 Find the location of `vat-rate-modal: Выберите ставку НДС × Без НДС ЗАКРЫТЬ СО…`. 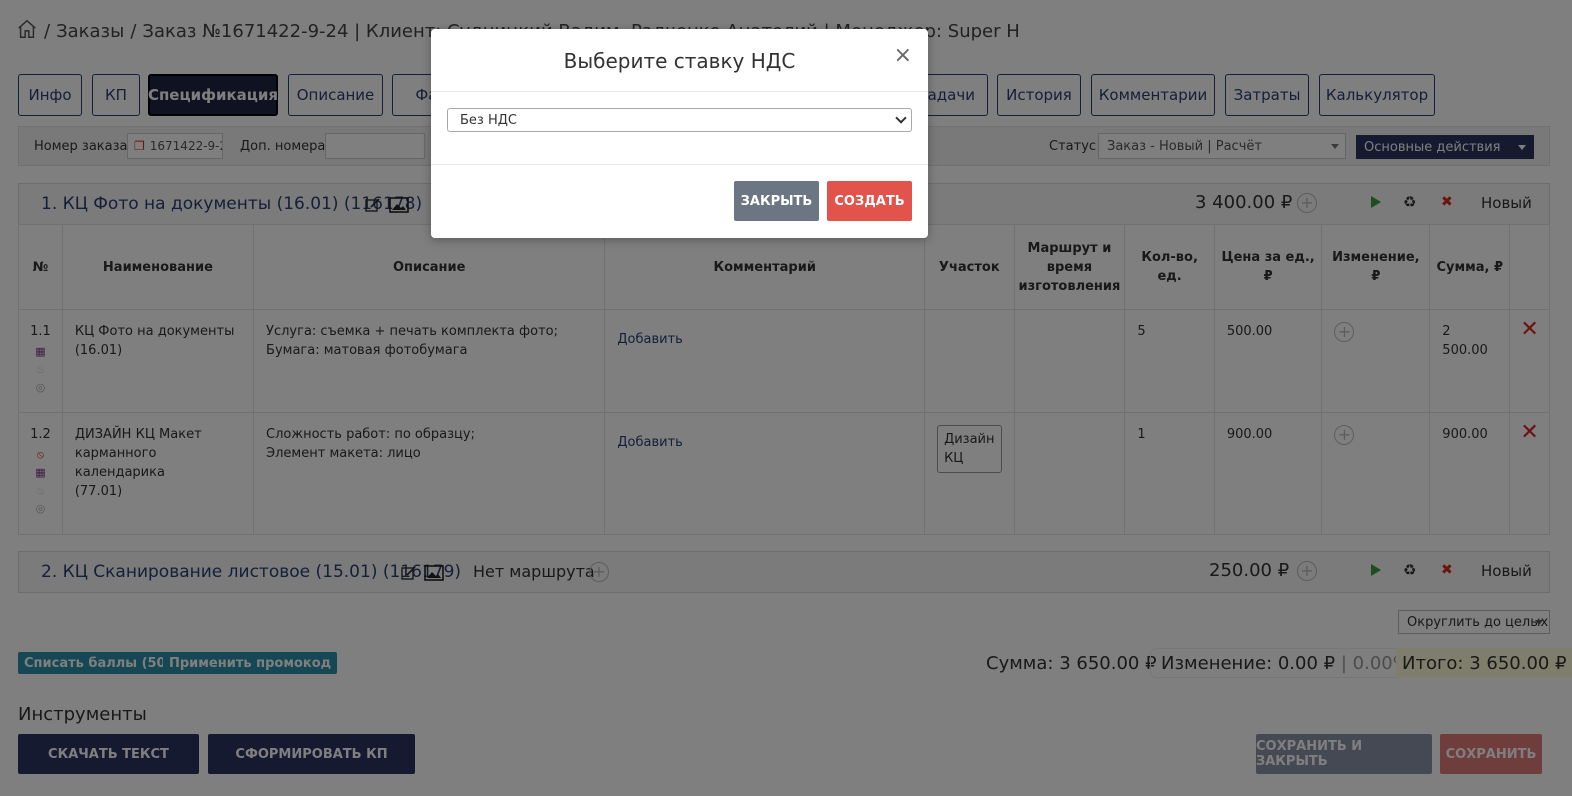

vat-rate-modal: Выберите ставку НДС × Без НДС ЗАКРЫТЬ СО… is located at coordinates (679, 133).